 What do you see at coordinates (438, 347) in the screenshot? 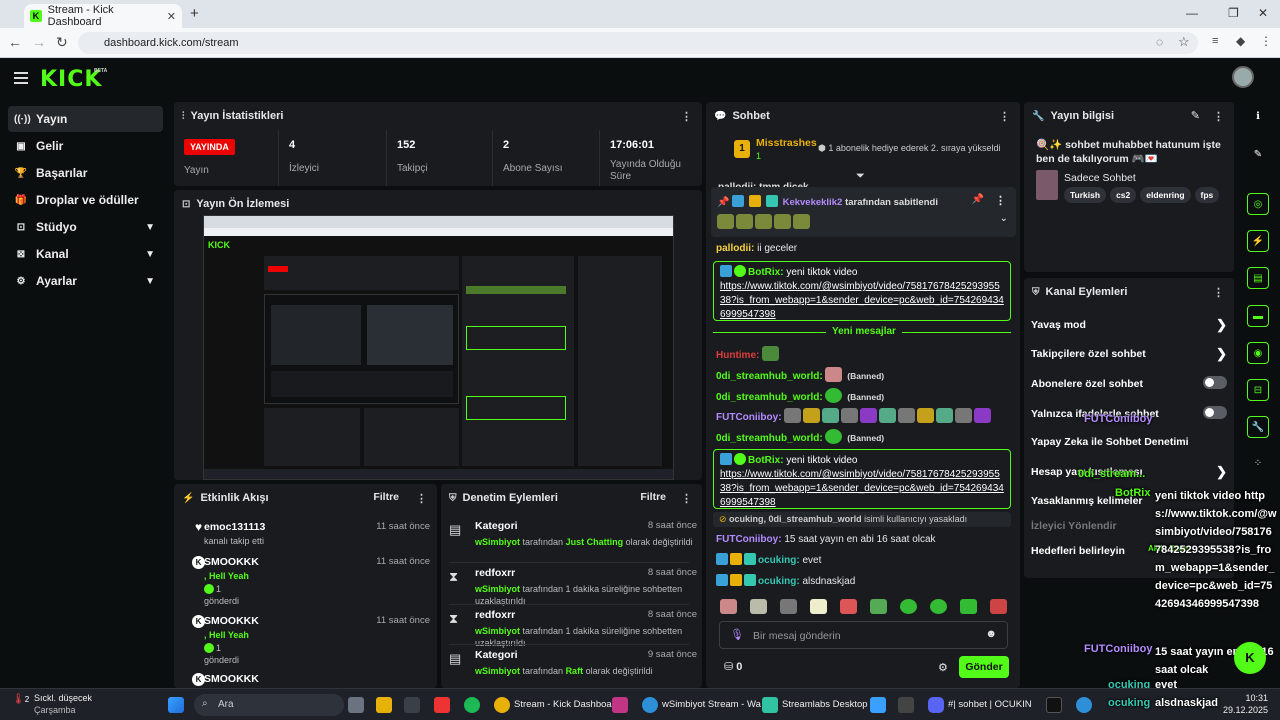
I see `stream-preview-video: KICK` at bounding box center [438, 347].